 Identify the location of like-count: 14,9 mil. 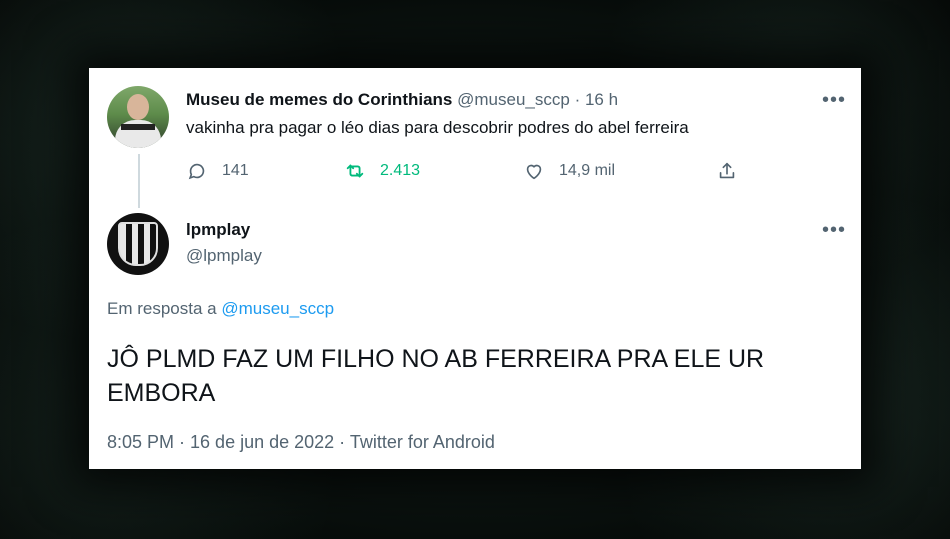
(587, 170).